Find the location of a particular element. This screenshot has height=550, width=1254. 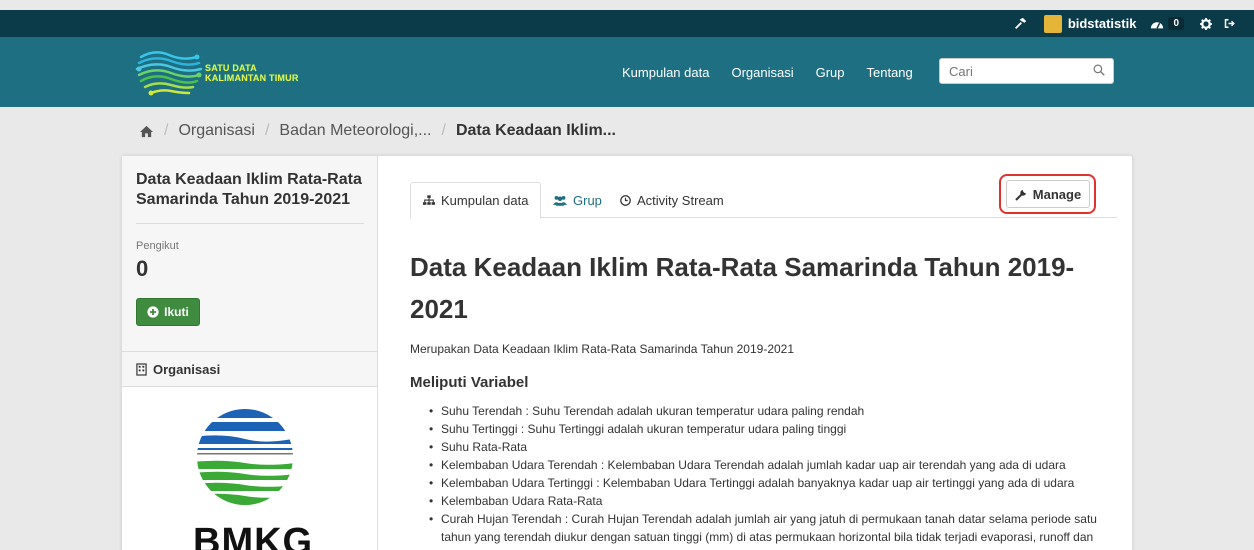

follow-button: Ikuti is located at coordinates (168, 312).